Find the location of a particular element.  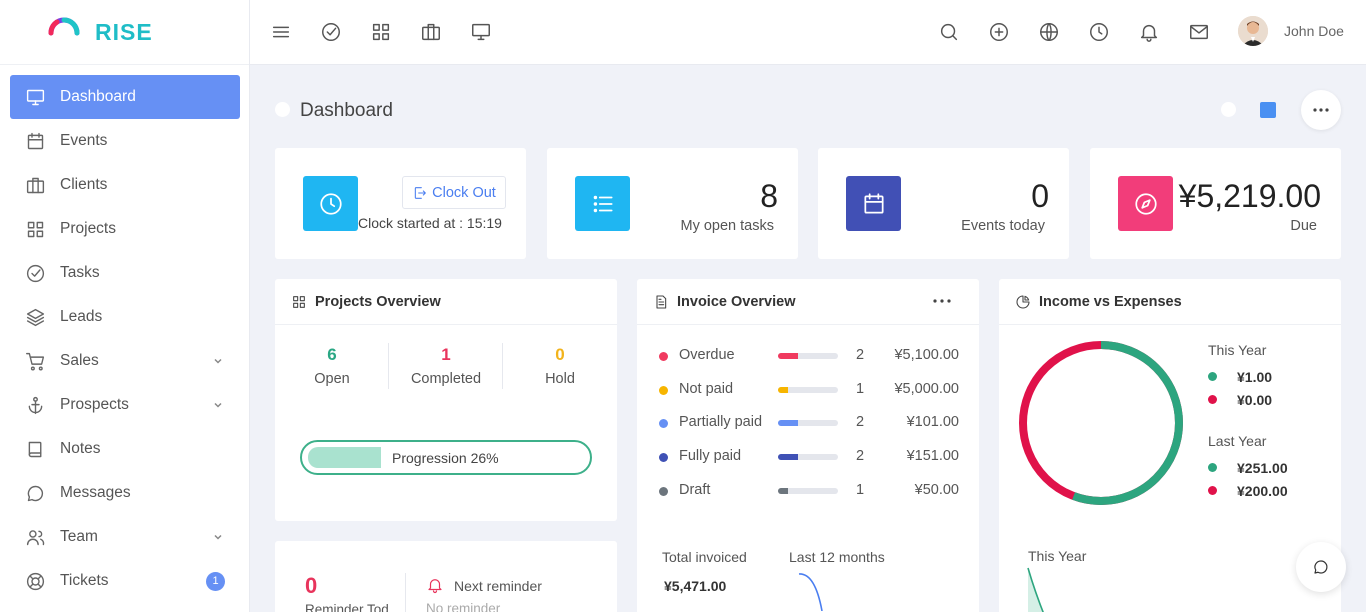

sidebar-item-label: Team is located at coordinates (79, 536).